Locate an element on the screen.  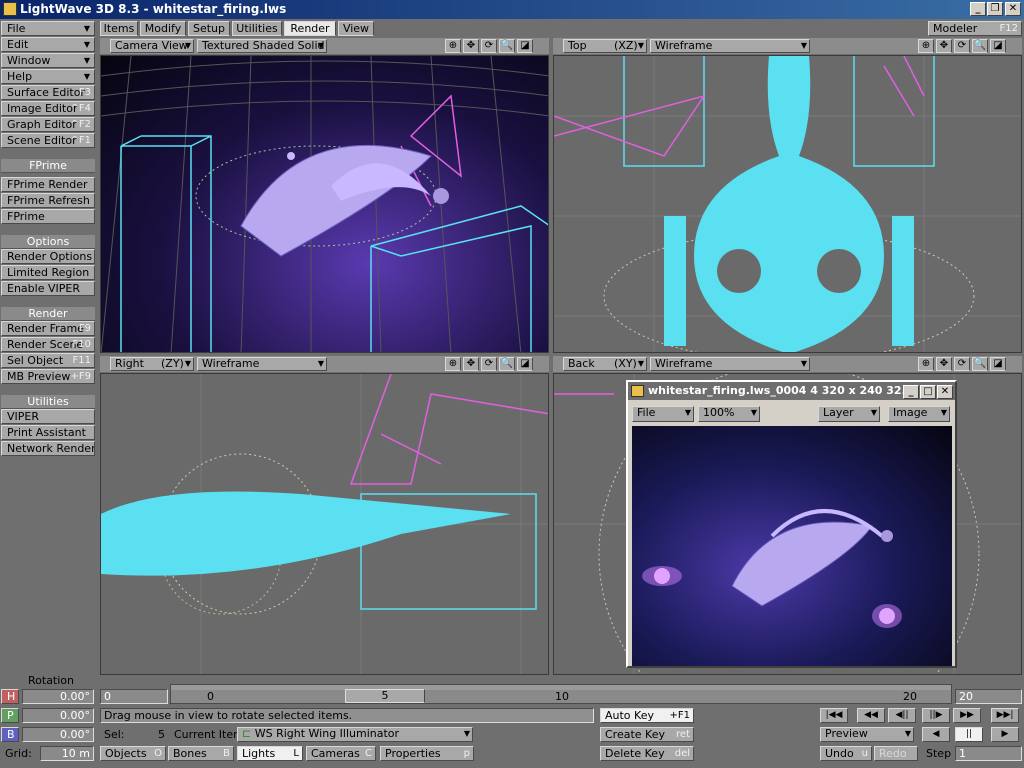
tab-utilities: Utilities is located at coordinates (257, 28).